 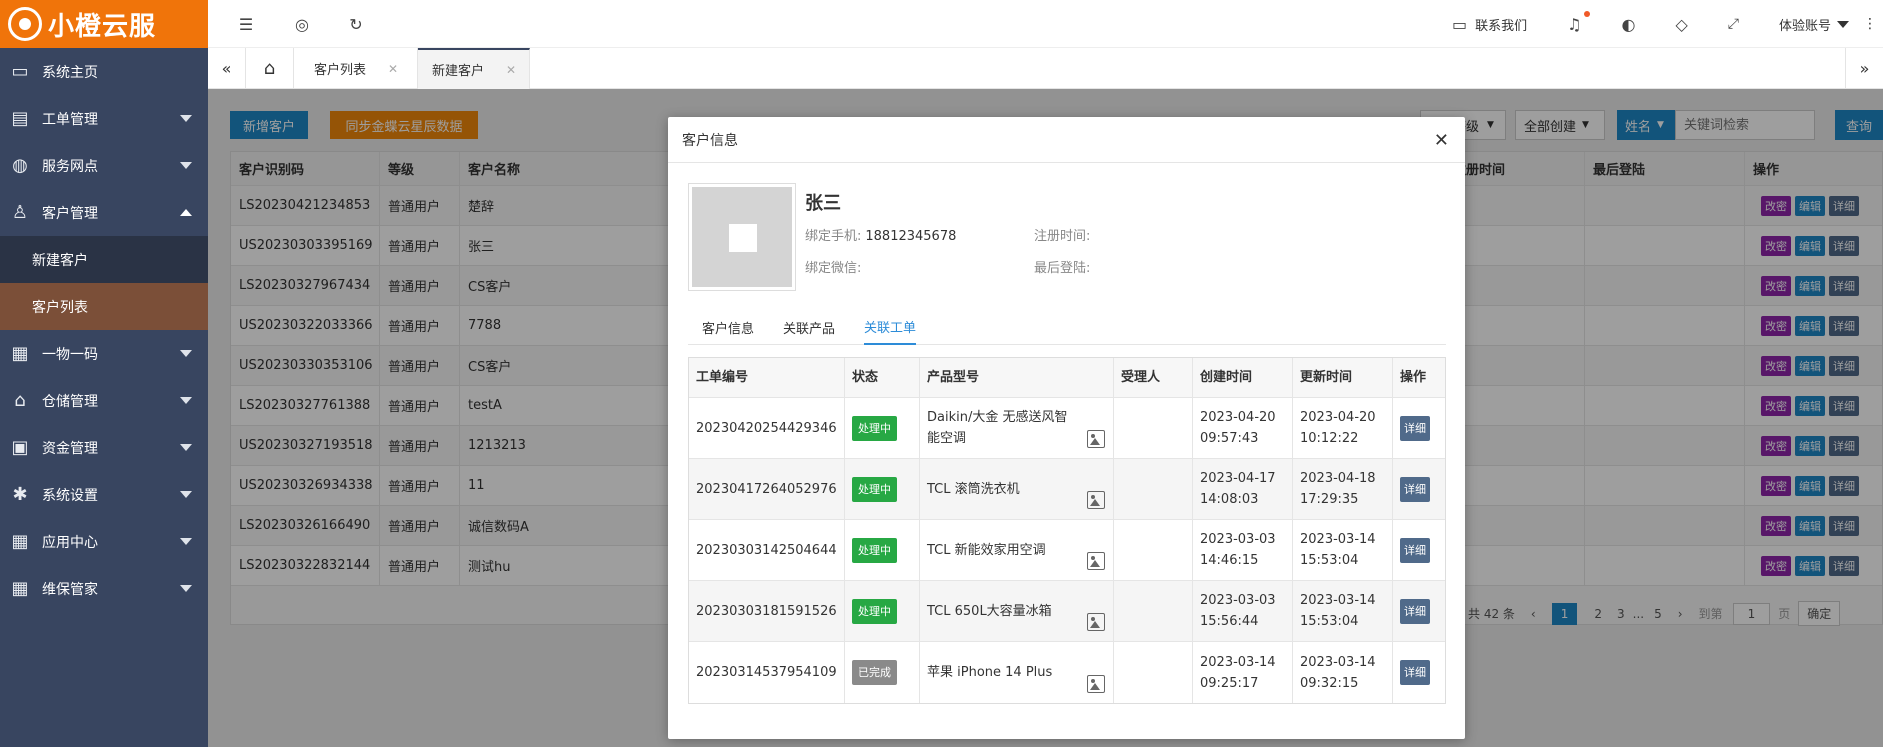 I want to click on monitor-icon: ▭, so click(x=20, y=71).